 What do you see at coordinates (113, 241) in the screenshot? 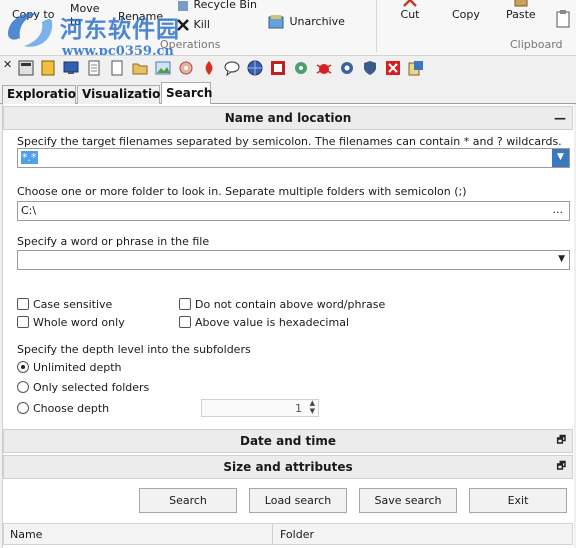
I see `phrase-label: Specify a word or phrase in the file` at bounding box center [113, 241].